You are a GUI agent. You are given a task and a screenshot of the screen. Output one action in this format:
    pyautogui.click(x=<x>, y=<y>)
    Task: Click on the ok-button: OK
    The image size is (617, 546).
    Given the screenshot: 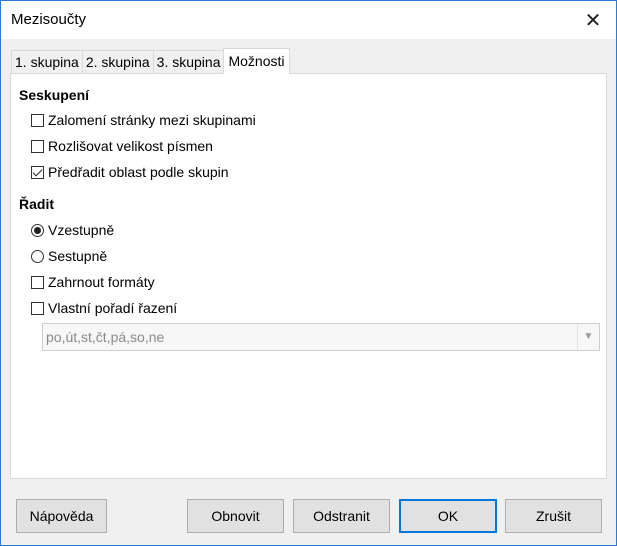 What is the action you would take?
    pyautogui.click(x=448, y=516)
    